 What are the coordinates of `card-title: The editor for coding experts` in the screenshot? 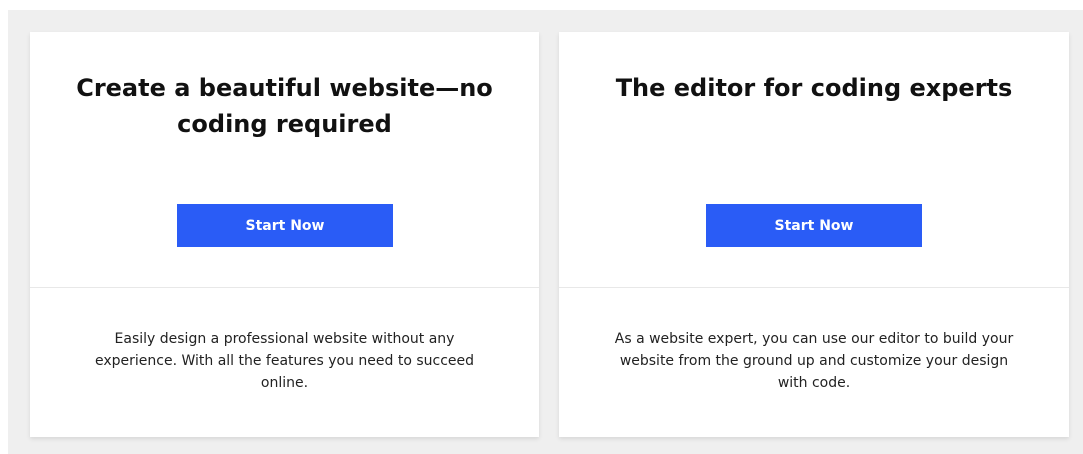 It's located at (814, 88).